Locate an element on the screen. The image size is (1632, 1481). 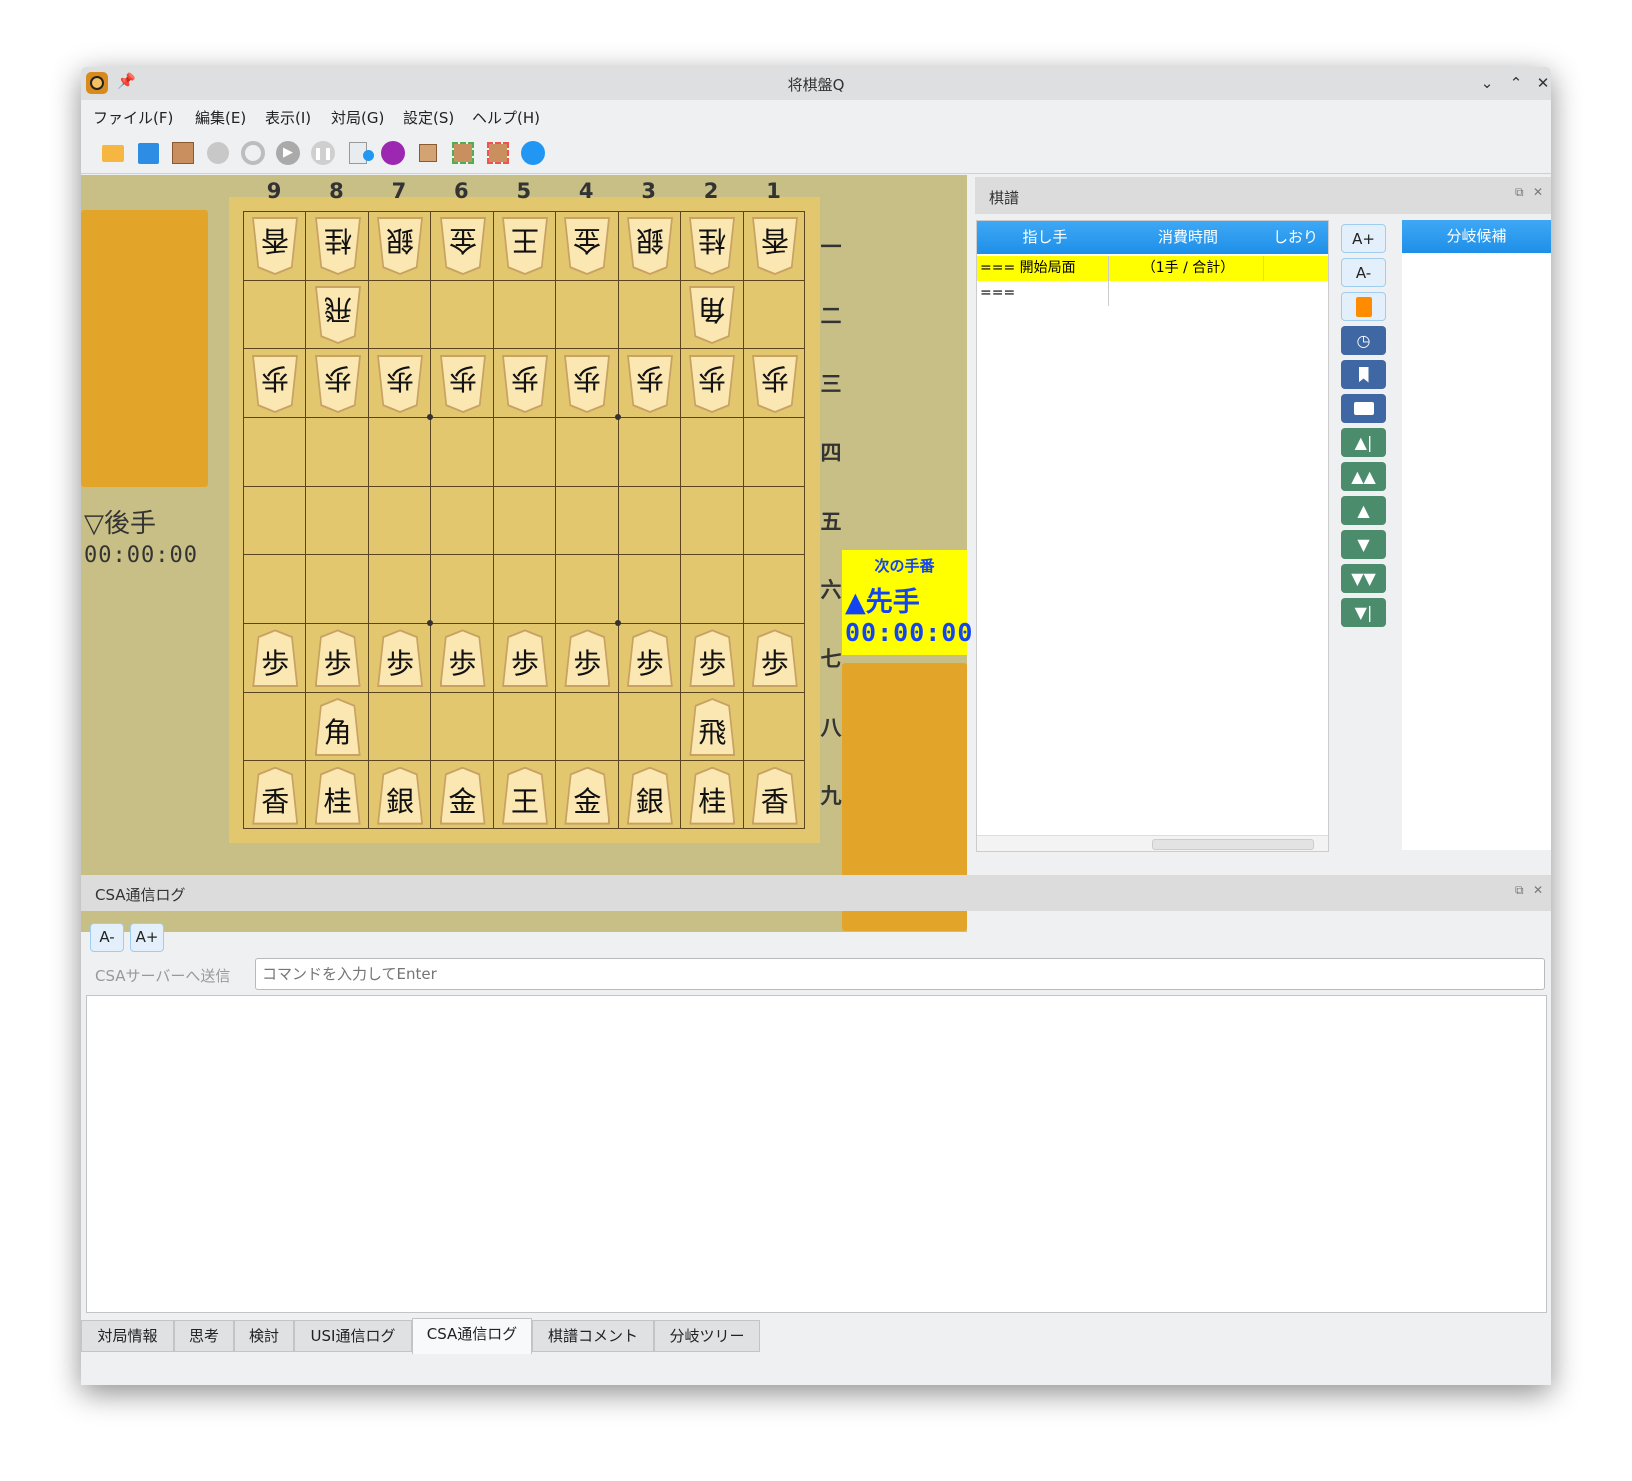
first-move-button: ▲| is located at coordinates (1363, 442).